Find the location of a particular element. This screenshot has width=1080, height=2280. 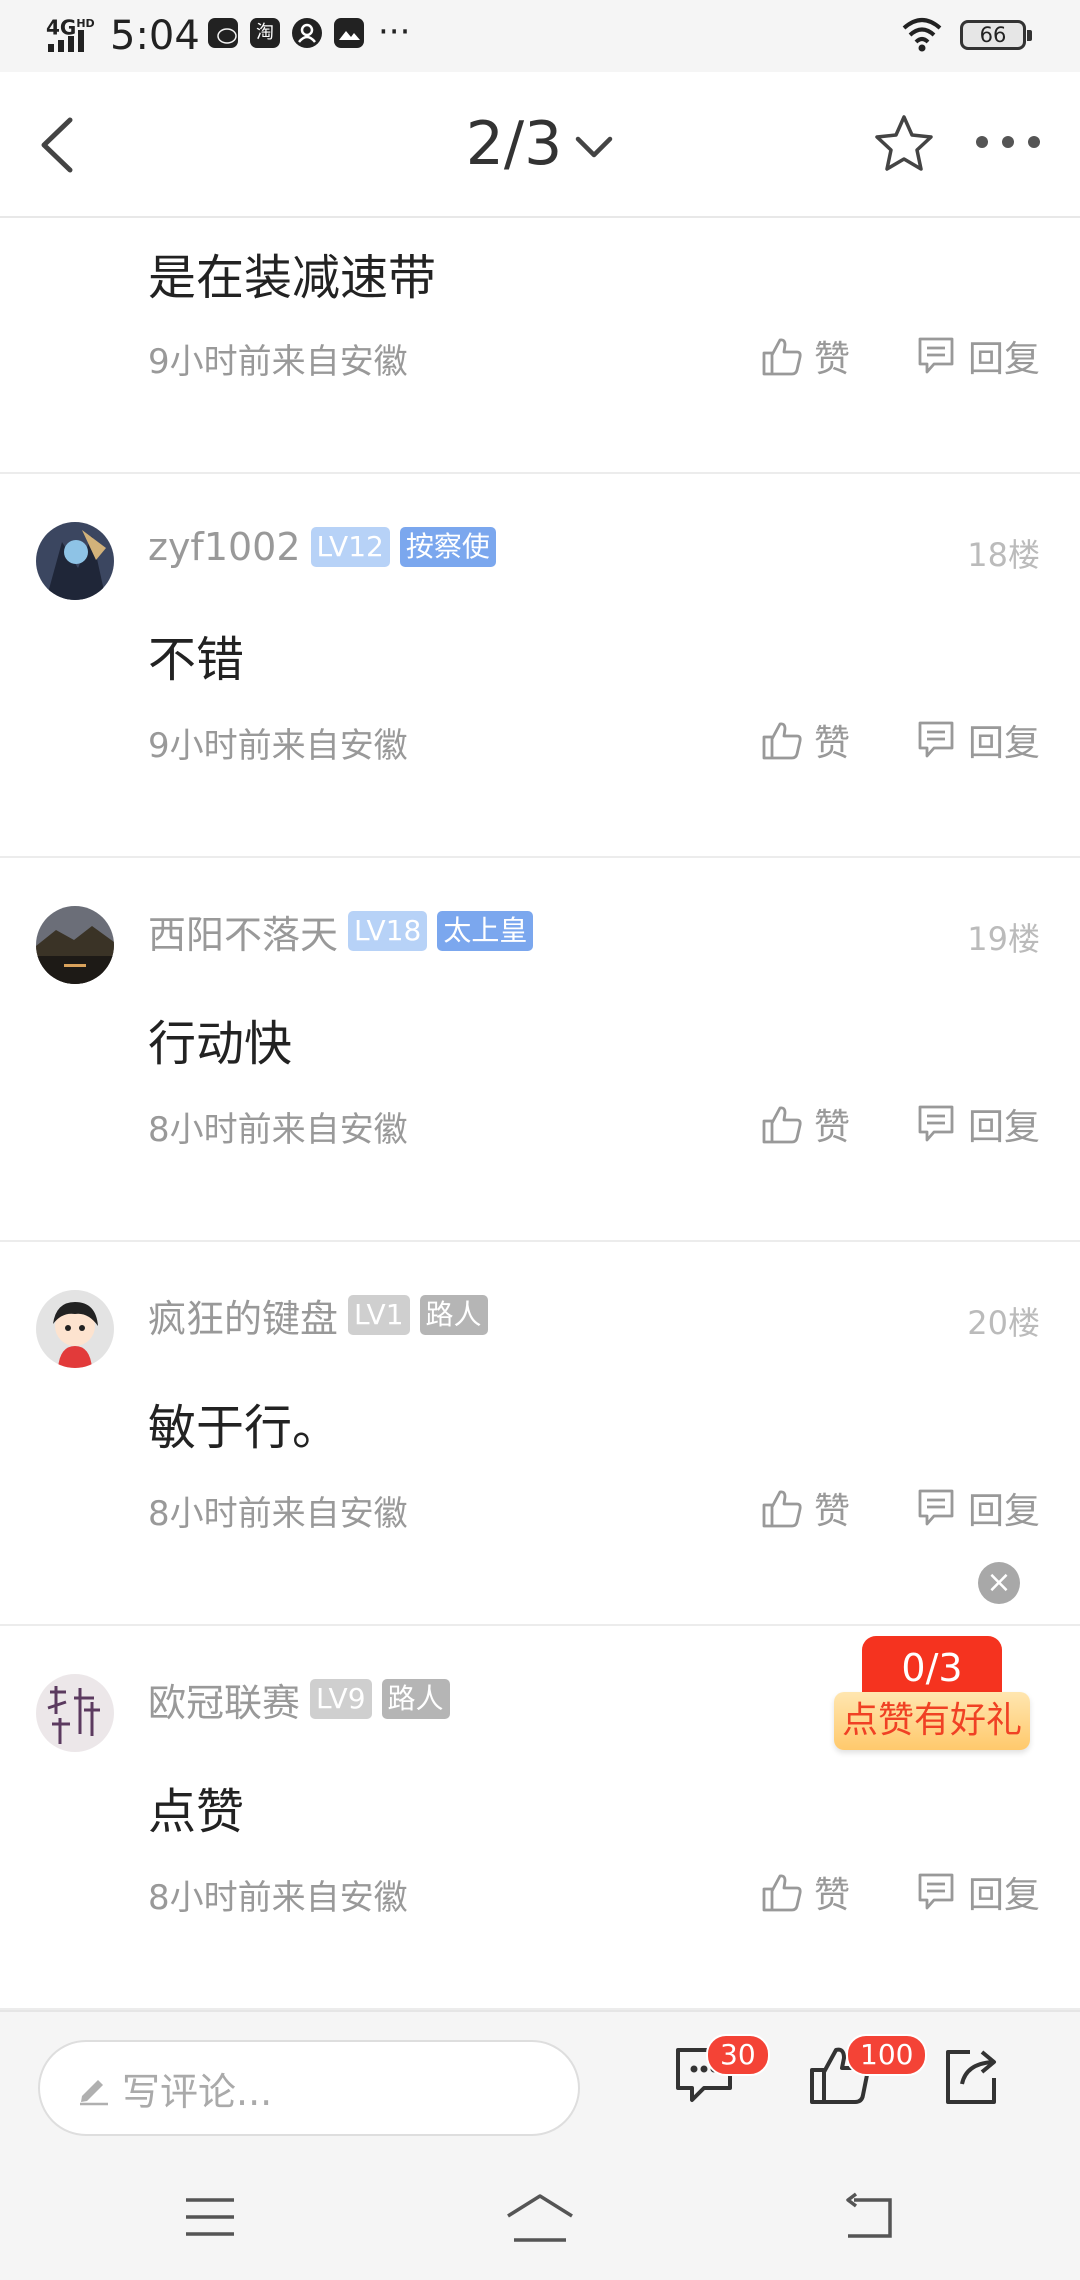

promo-close-button: × is located at coordinates (999, 1583).